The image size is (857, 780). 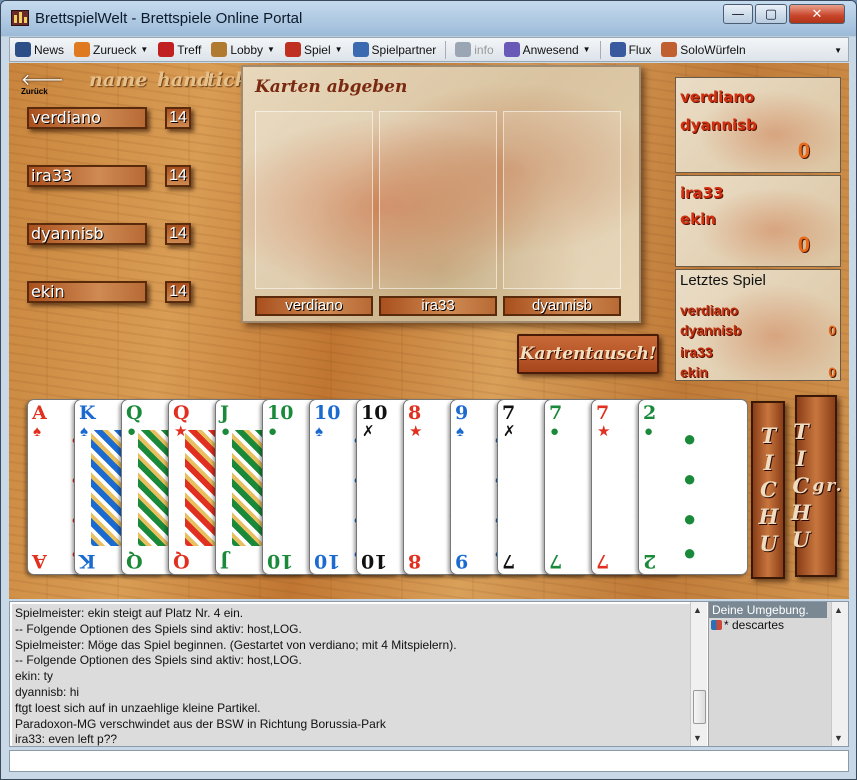 I want to click on column-header-hand: hand, so click(x=184, y=80).